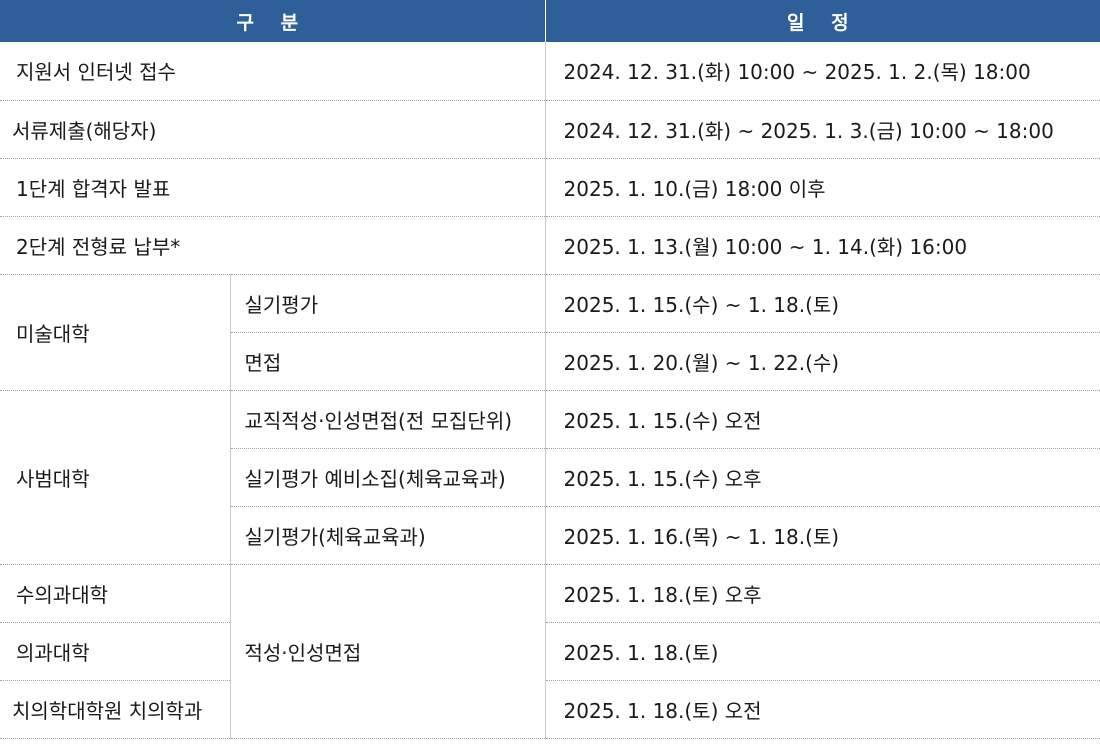 This screenshot has width=1100, height=752. I want to click on row-label-stage2-fee: 2단계 전형료 납부*, so click(273, 245).